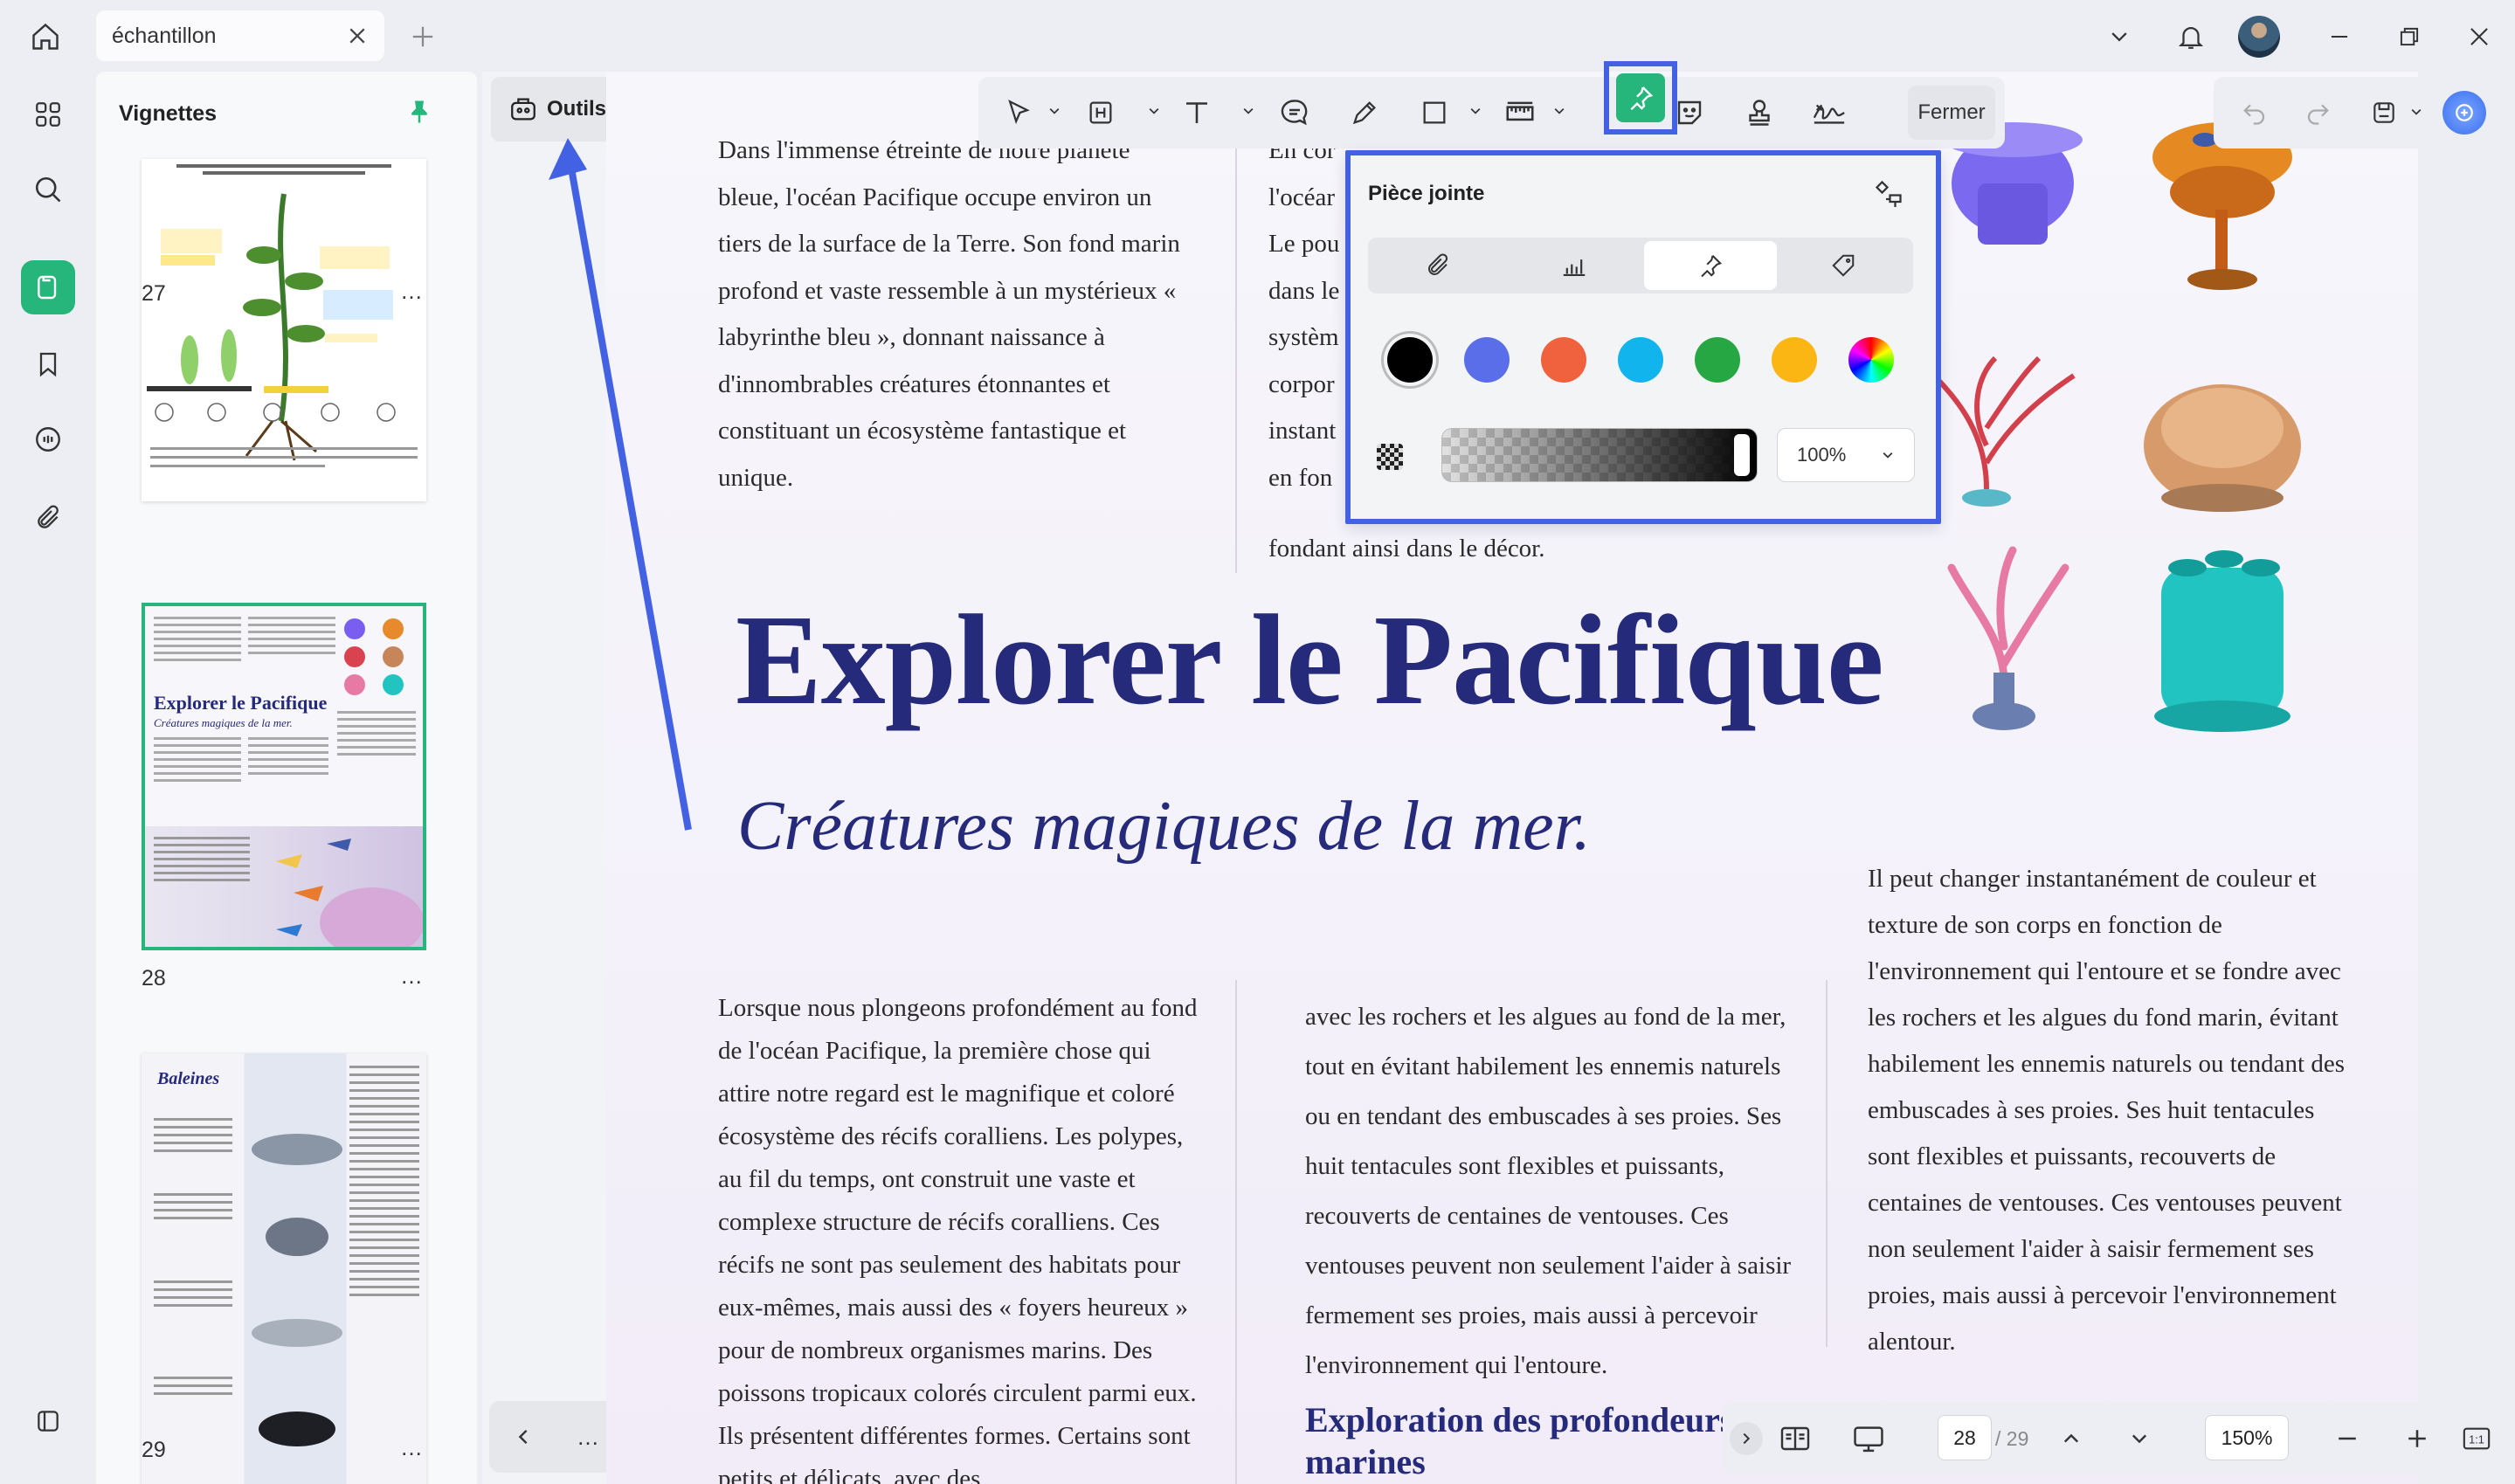  Describe the element at coordinates (2339, 36) in the screenshot. I see `minimize-icon` at that location.